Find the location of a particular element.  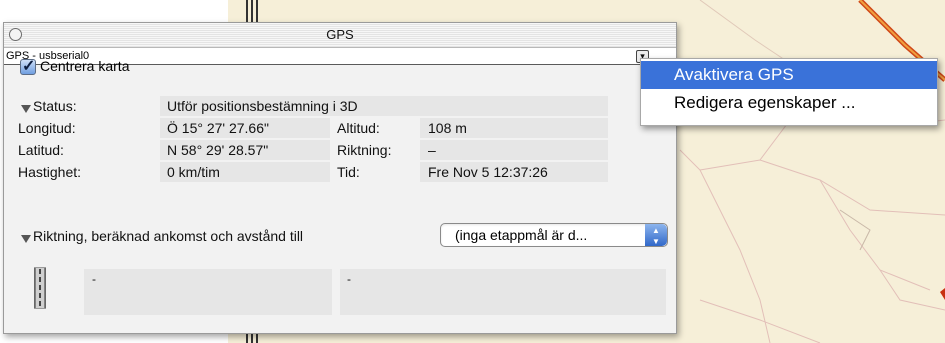

heading-label: Riktning: is located at coordinates (364, 150).